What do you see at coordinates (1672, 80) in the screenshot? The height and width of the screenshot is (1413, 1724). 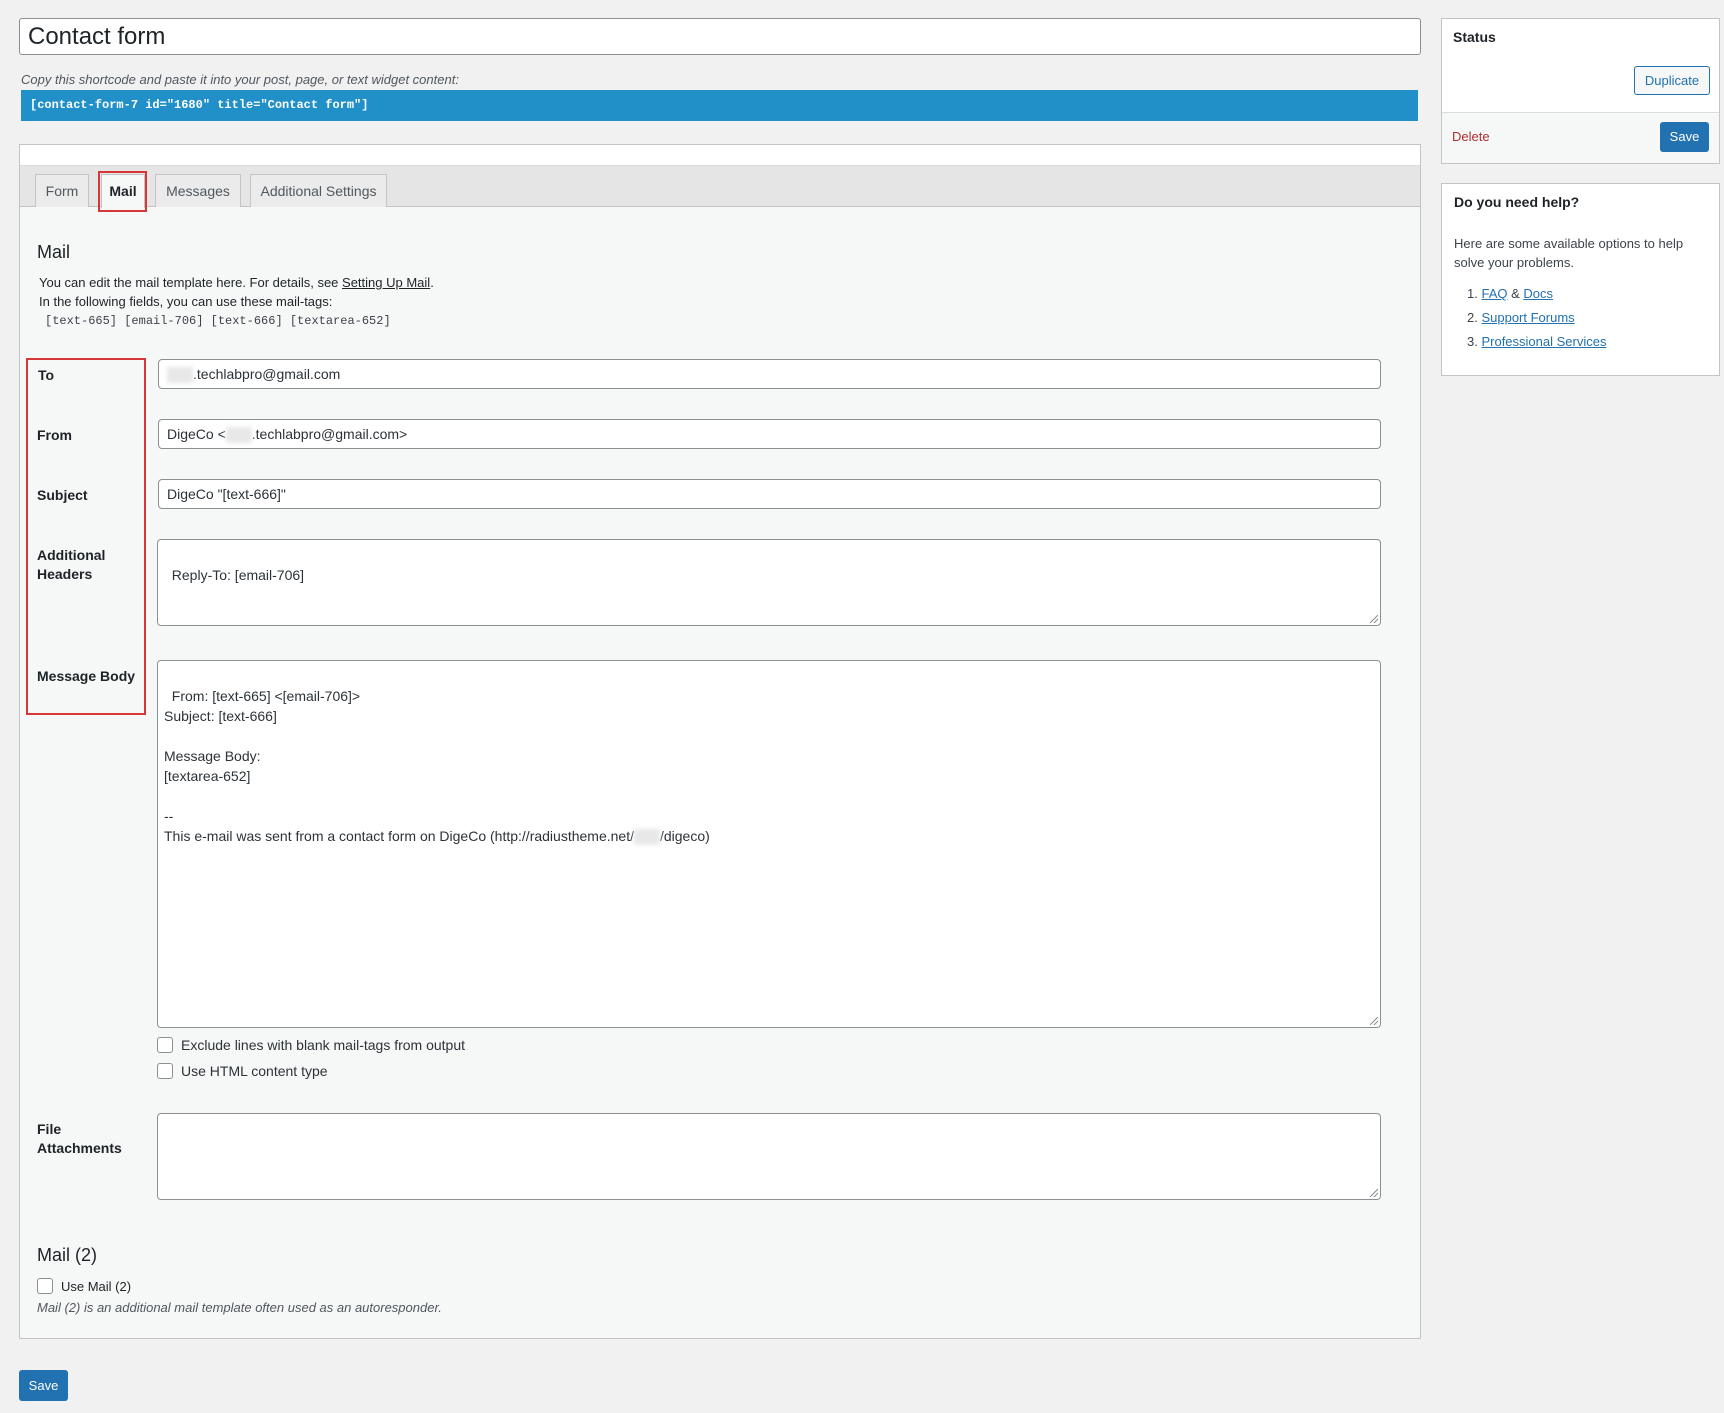 I see `duplicate-button: Duplicate` at bounding box center [1672, 80].